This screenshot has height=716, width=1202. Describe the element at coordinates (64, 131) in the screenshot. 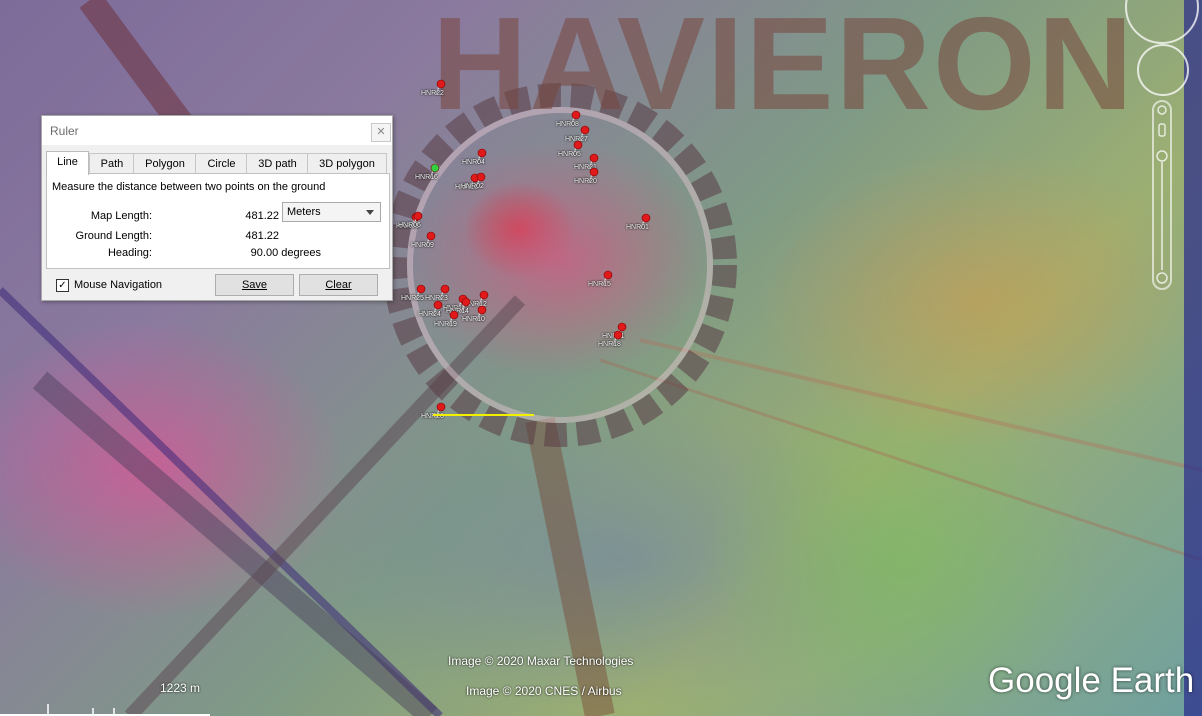

I see `dialog-title: Ruler` at that location.